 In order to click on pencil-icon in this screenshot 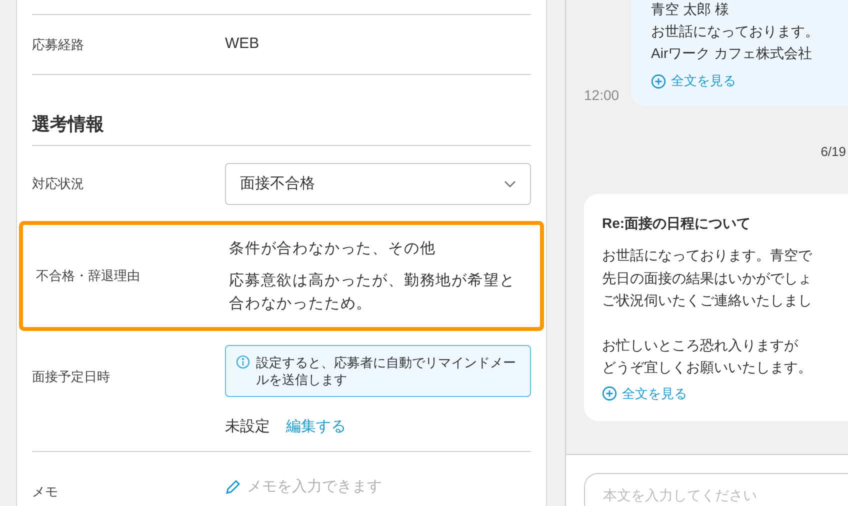, I will do `click(233, 486)`.